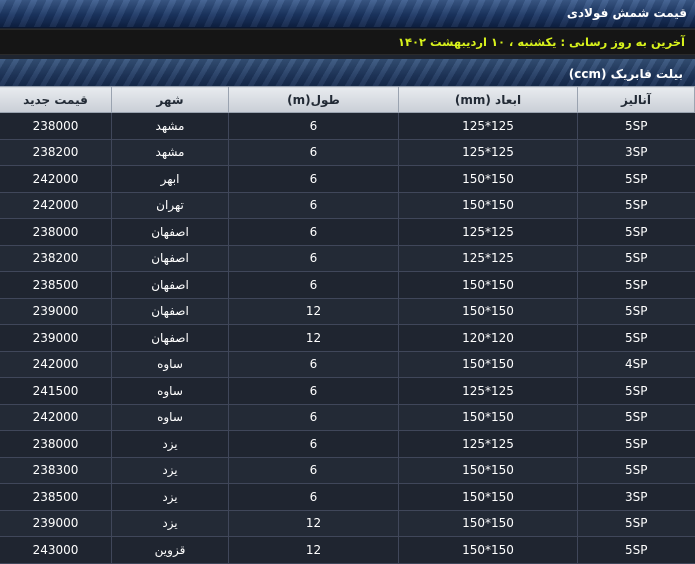 This screenshot has width=695, height=564. What do you see at coordinates (56, 470) in the screenshot?
I see `cell-price: 238300` at bounding box center [56, 470].